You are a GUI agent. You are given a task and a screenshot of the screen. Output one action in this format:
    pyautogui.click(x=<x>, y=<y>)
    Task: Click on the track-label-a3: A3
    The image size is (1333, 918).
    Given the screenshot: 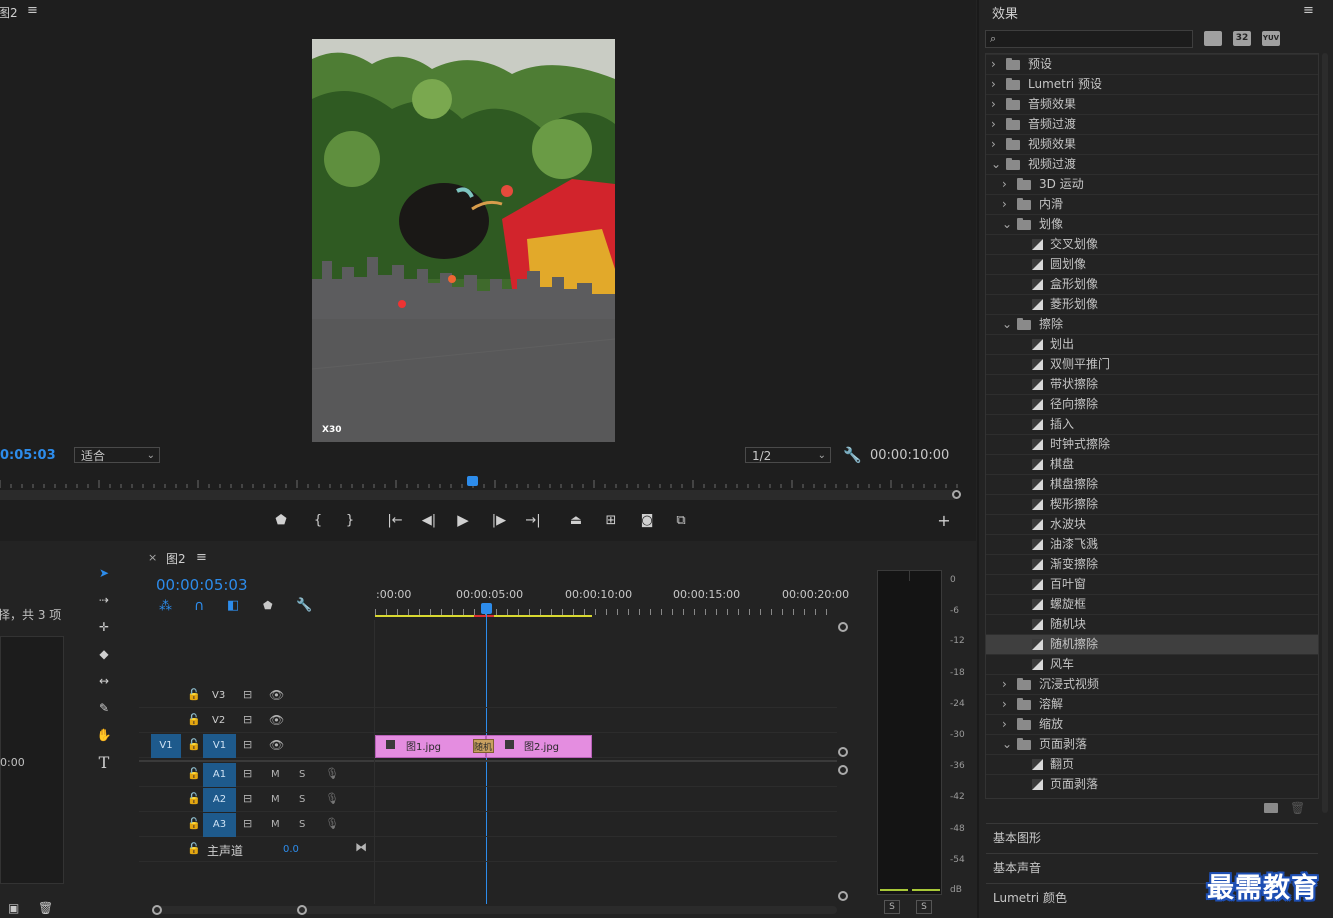 What is the action you would take?
    pyautogui.click(x=219, y=825)
    